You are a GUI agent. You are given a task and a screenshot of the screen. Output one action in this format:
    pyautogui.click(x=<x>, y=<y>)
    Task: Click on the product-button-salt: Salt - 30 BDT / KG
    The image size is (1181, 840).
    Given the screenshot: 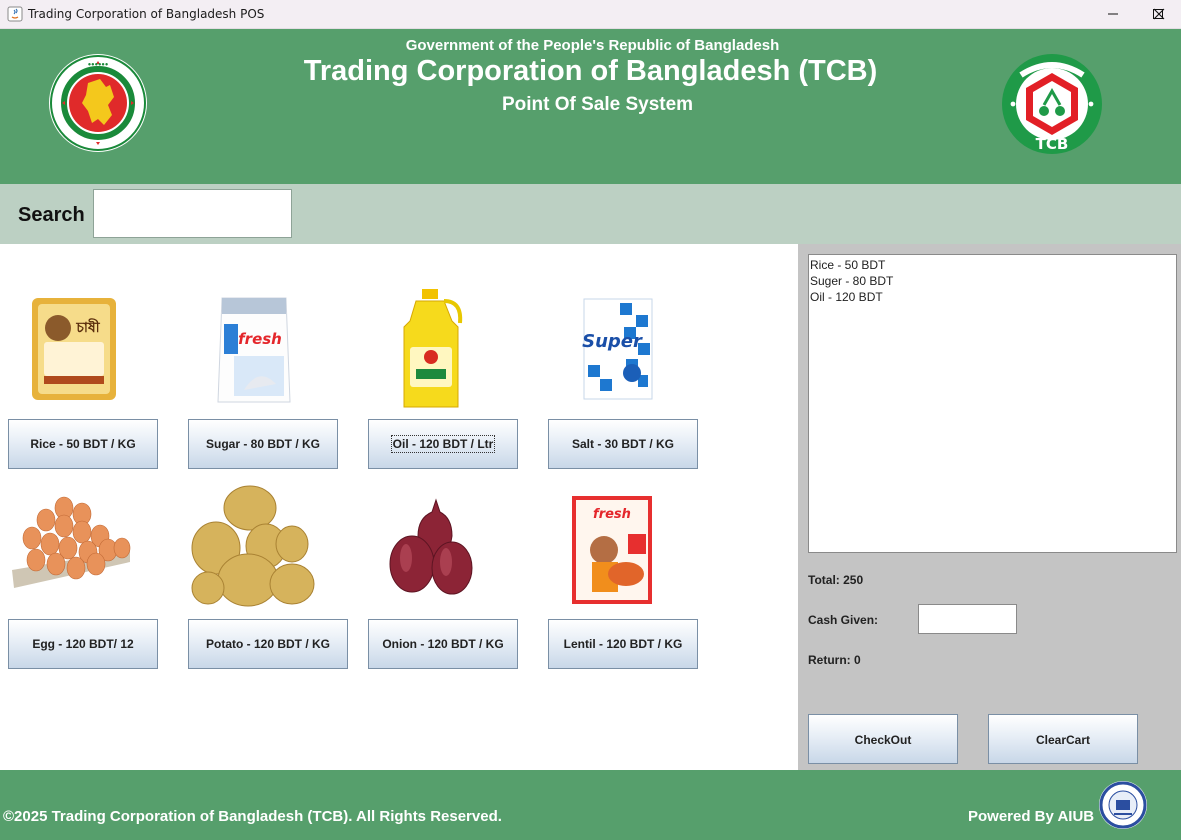 What is the action you would take?
    pyautogui.click(x=623, y=444)
    